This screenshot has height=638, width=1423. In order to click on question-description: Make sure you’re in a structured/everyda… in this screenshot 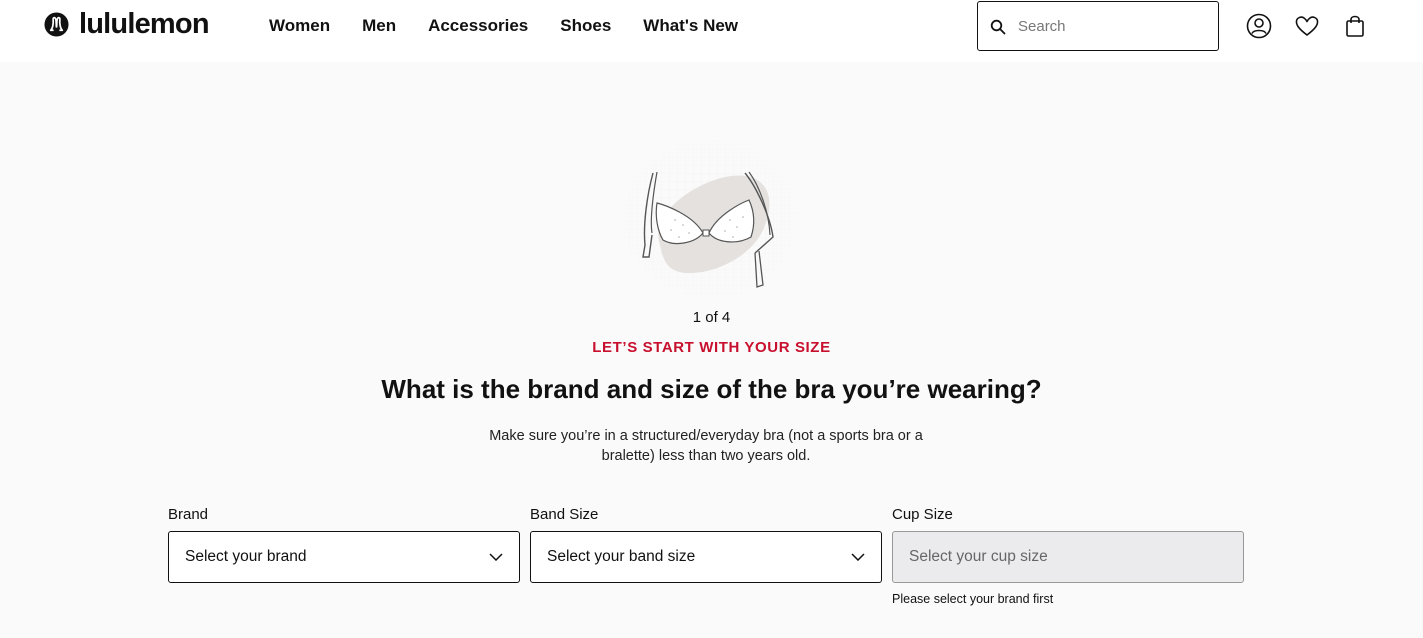, I will do `click(706, 446)`.